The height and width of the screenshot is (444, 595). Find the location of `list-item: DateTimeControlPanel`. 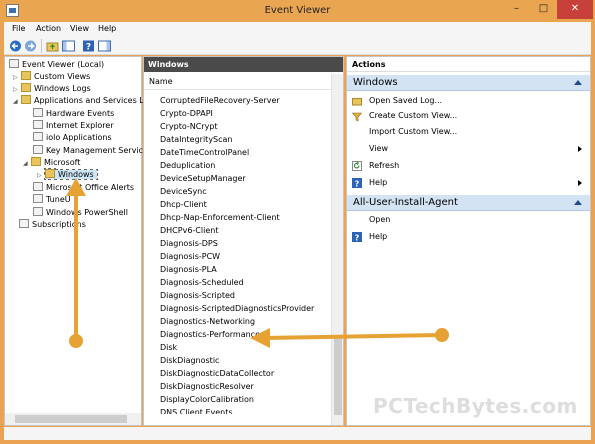

list-item: DateTimeControlPanel is located at coordinates (204, 152).